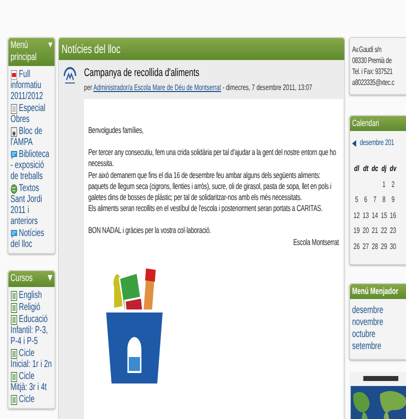 This screenshot has width=406, height=419. Describe the element at coordinates (373, 71) in the screenshot. I see `address-line: Tel. i Fax: 937521` at that location.